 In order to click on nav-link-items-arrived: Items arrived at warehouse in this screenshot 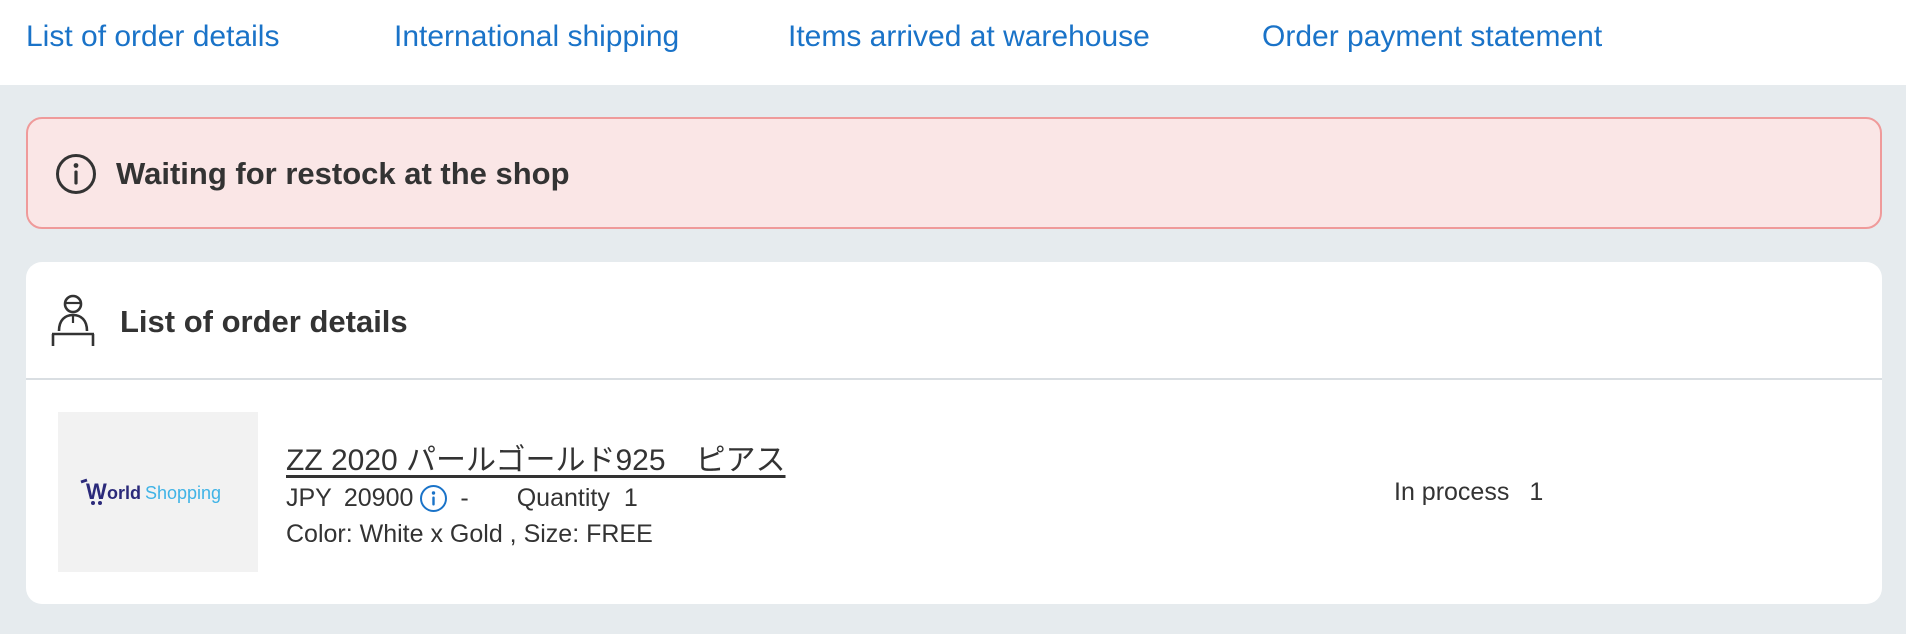, I will do `click(969, 37)`.